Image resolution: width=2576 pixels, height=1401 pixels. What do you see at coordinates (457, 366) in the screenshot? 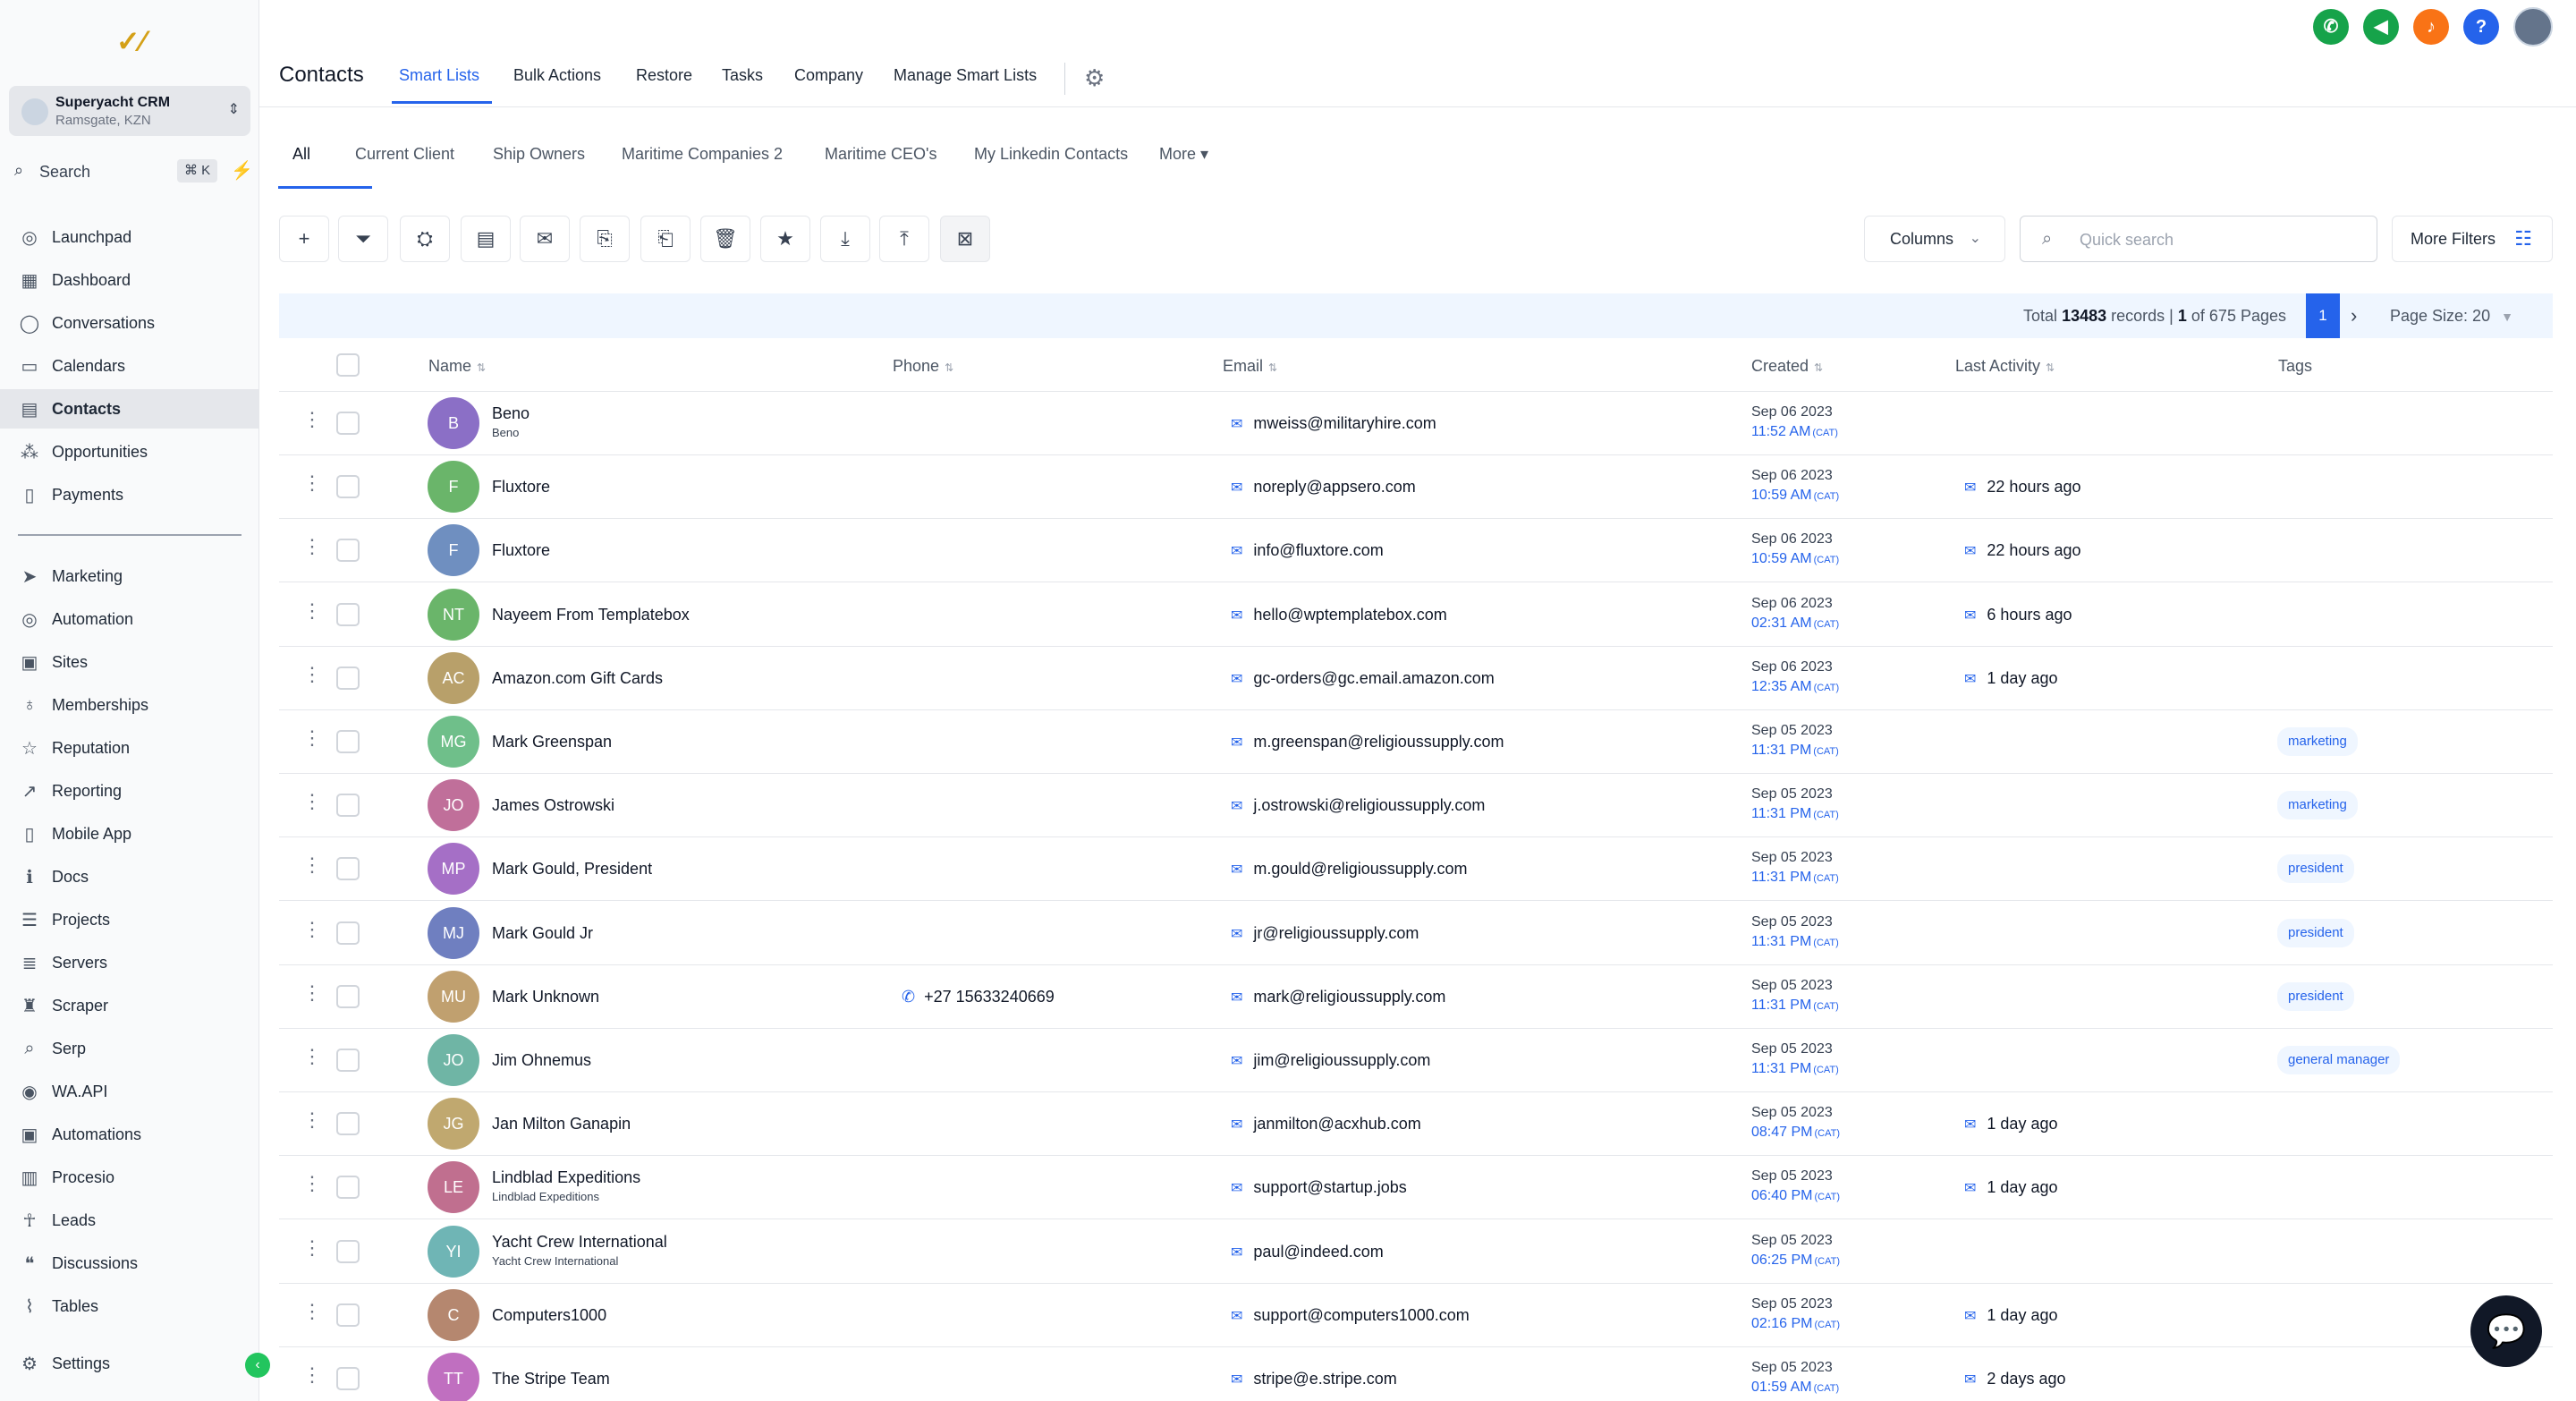
I see `column-header-name: Name ⇅` at bounding box center [457, 366].